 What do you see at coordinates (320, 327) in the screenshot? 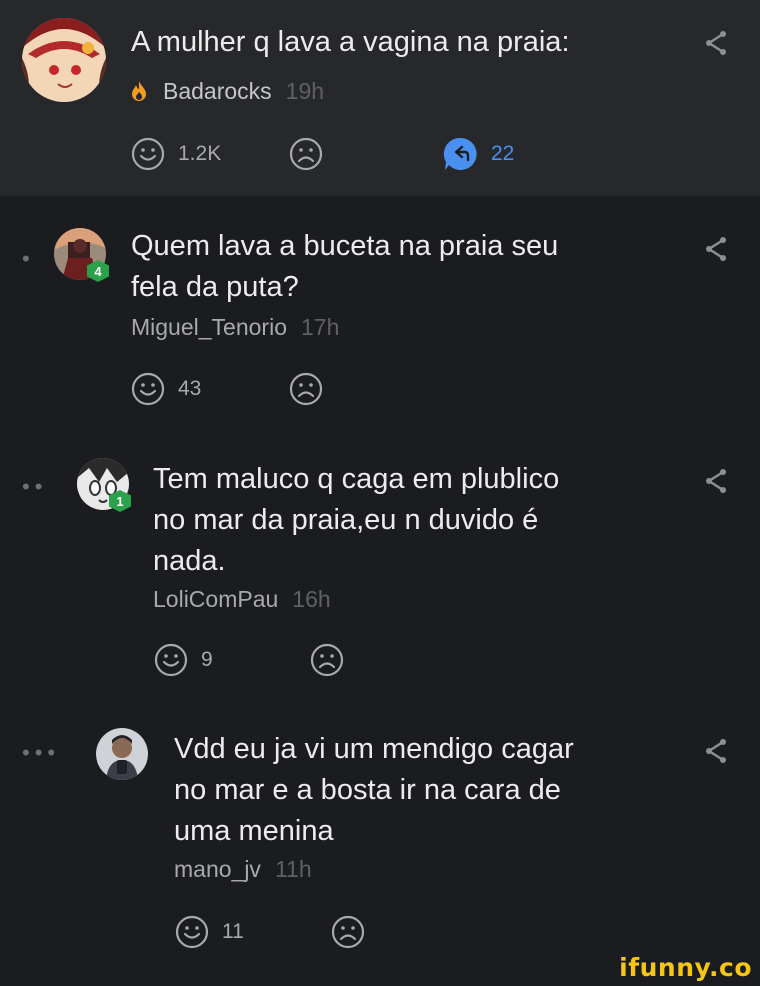
I see `comment-time: 17h` at bounding box center [320, 327].